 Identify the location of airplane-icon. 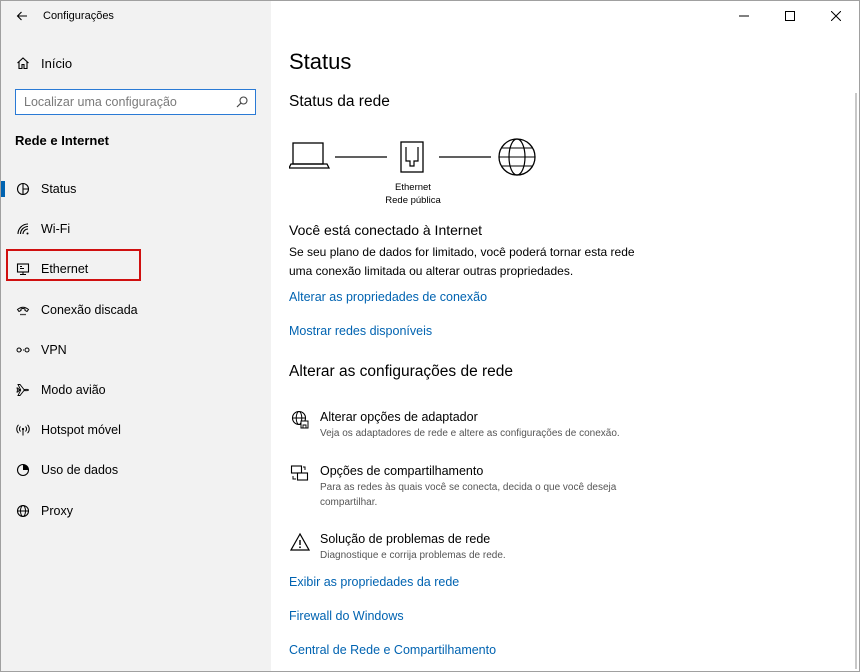
(23, 390).